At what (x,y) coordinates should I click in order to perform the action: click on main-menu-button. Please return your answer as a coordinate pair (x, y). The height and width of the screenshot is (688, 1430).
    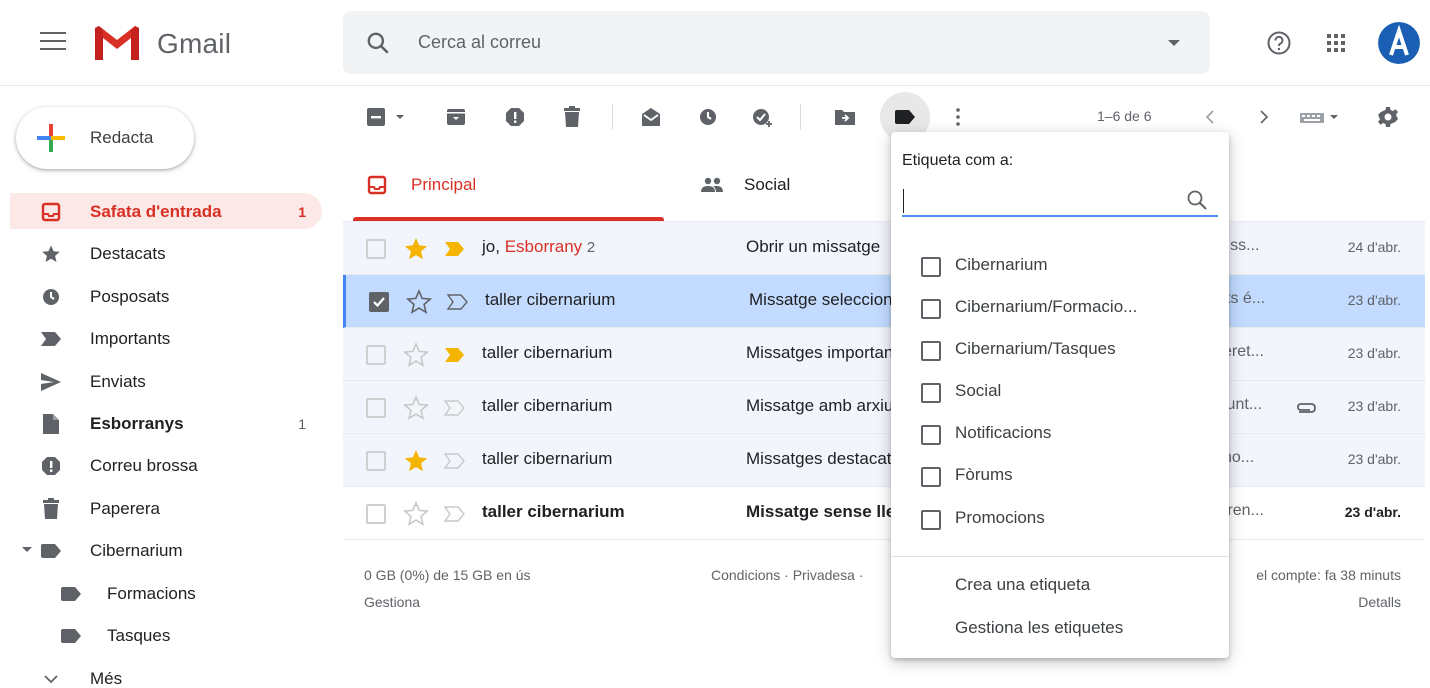
    Looking at the image, I should click on (53, 43).